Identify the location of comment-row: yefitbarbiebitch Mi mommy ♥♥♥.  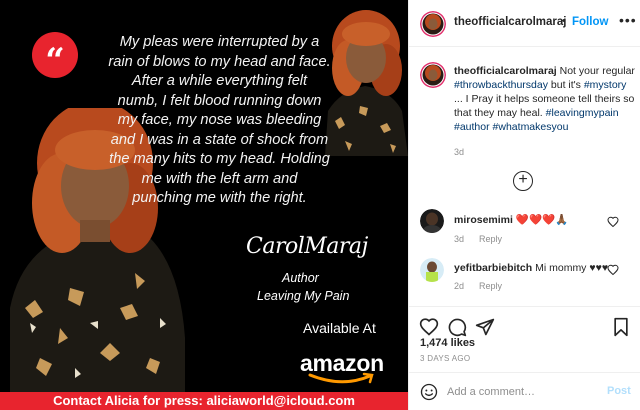
(534, 268).